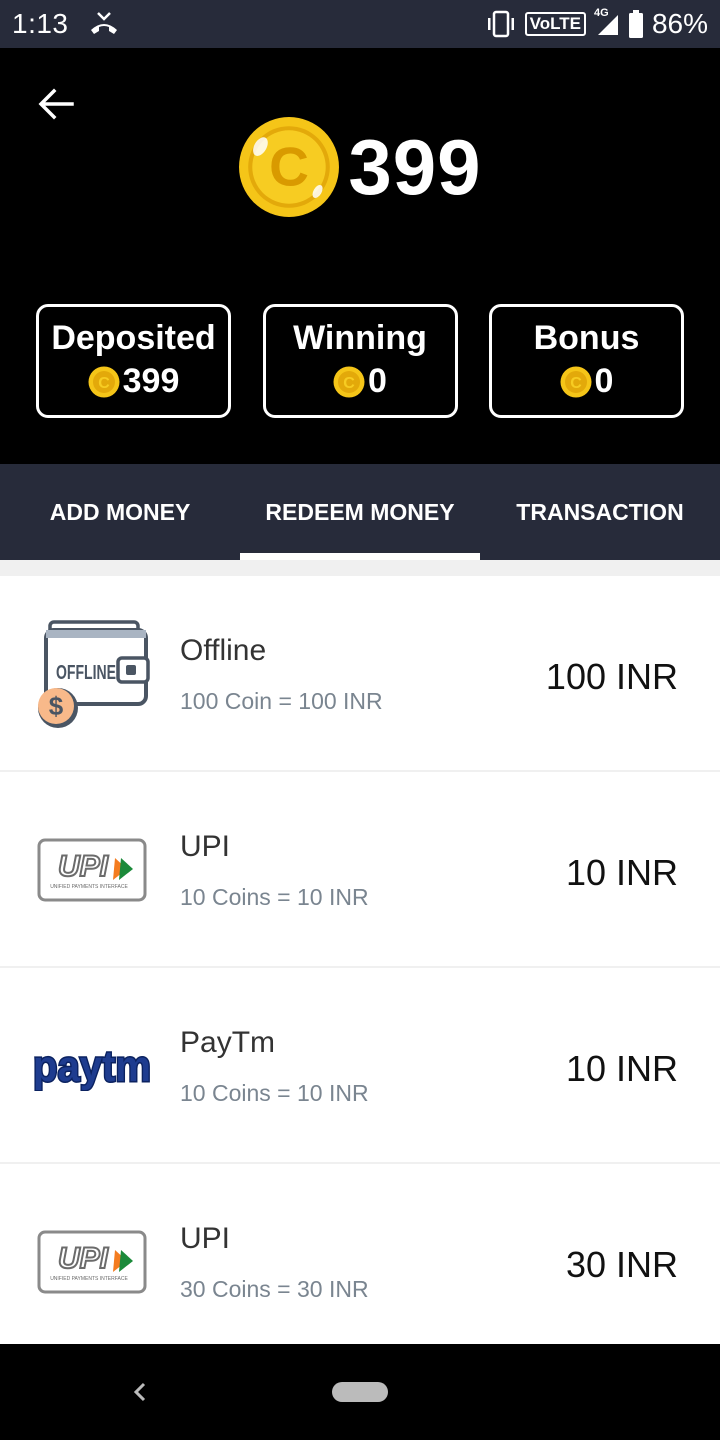 This screenshot has width=720, height=1440. I want to click on deposited-box: Deposited C 399, so click(133, 361).